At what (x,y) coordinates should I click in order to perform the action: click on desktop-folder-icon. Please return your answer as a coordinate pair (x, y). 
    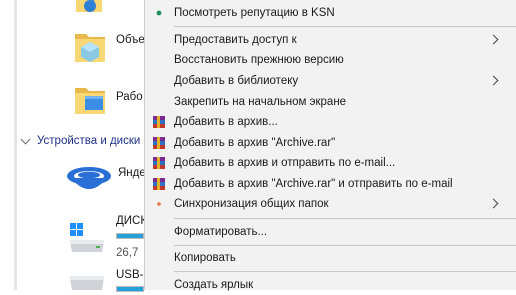
    Looking at the image, I should click on (90, 101).